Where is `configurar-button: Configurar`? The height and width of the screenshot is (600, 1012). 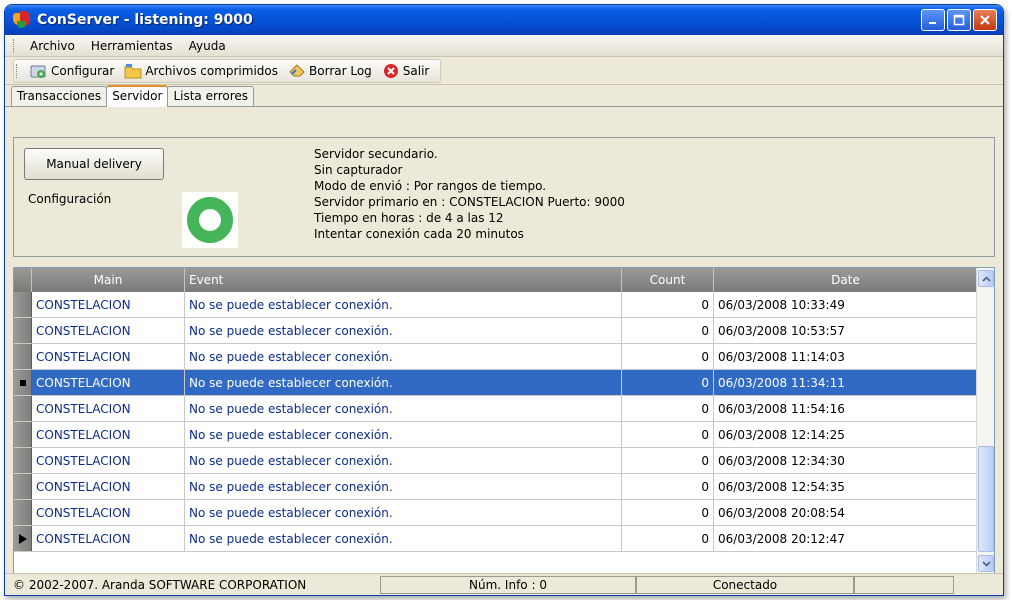
configurar-button: Configurar is located at coordinates (72, 71).